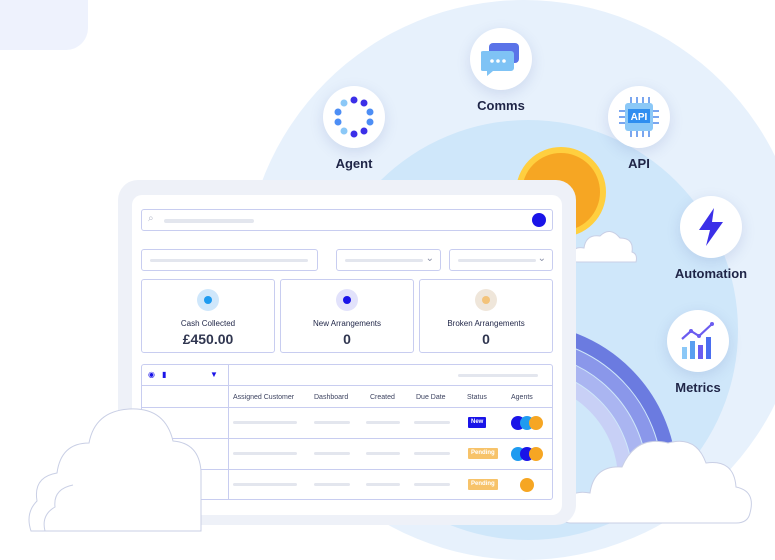 This screenshot has width=775, height=560. What do you see at coordinates (486, 323) in the screenshot?
I see `stat-title: Broken Arrangements` at bounding box center [486, 323].